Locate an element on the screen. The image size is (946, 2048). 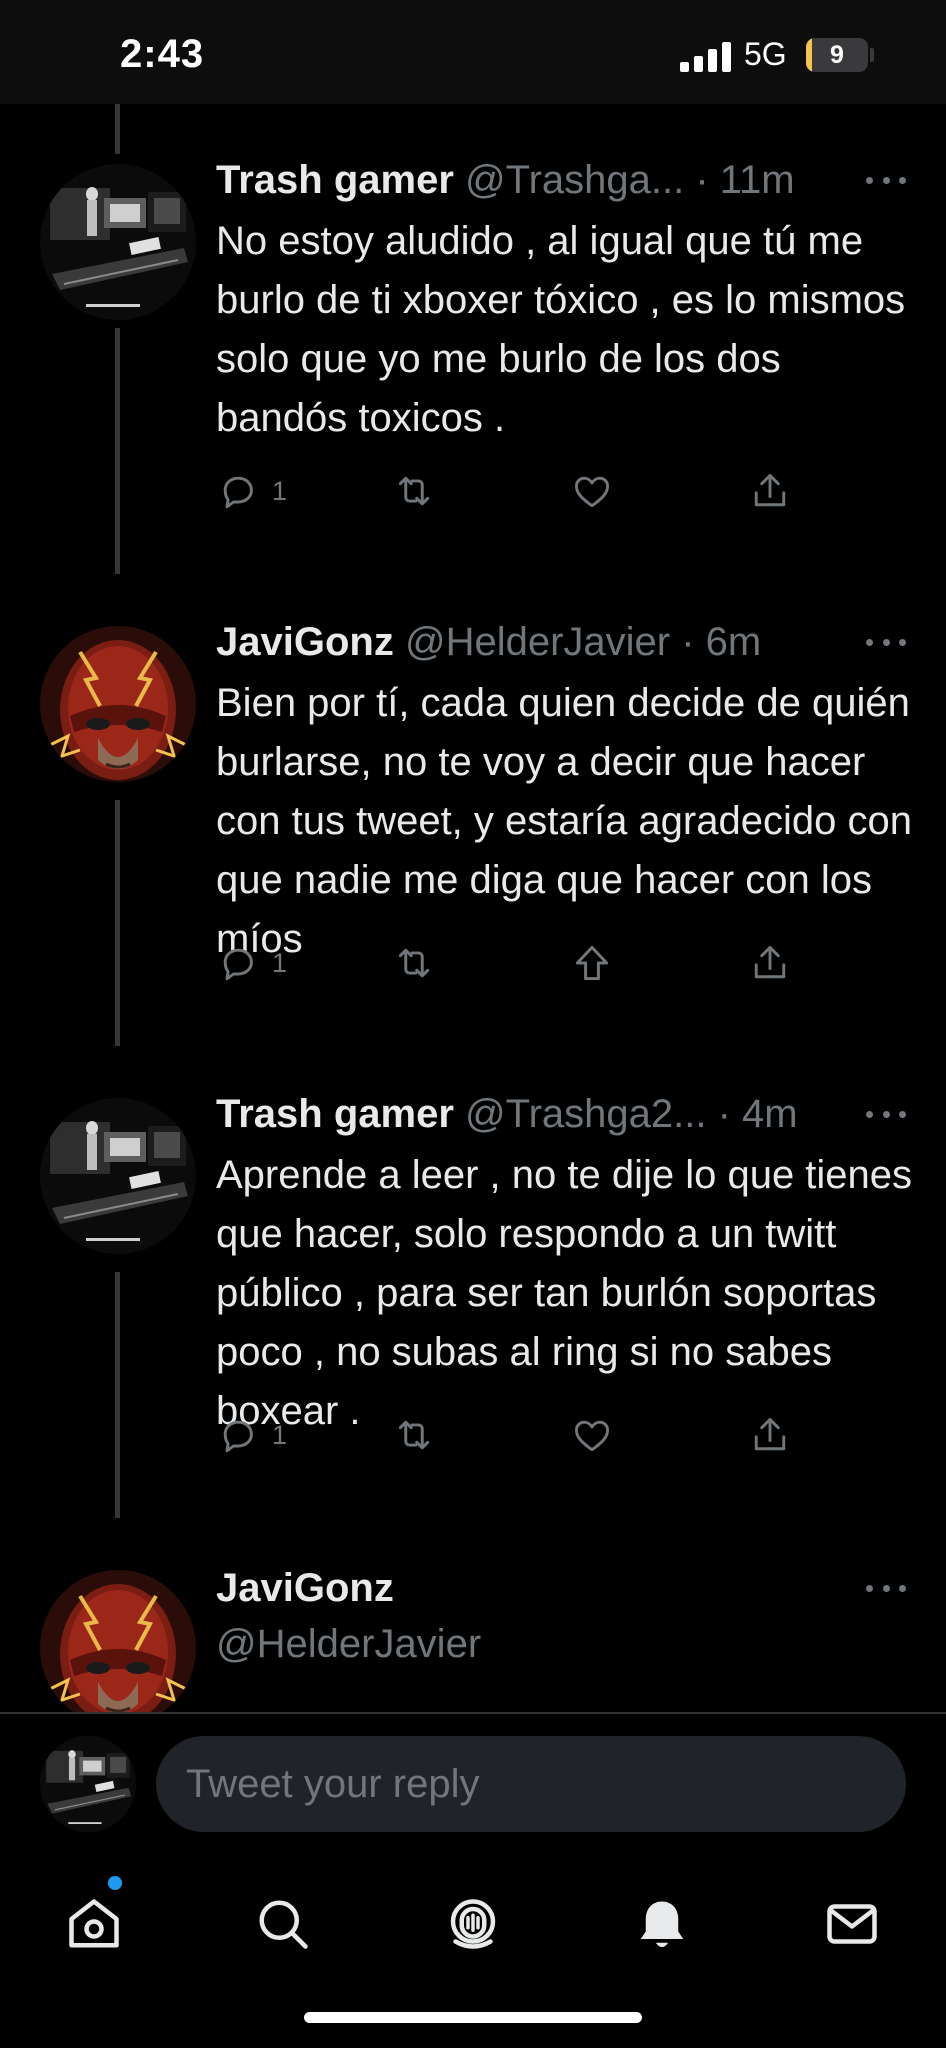
tweet-time: · 11m is located at coordinates (745, 180).